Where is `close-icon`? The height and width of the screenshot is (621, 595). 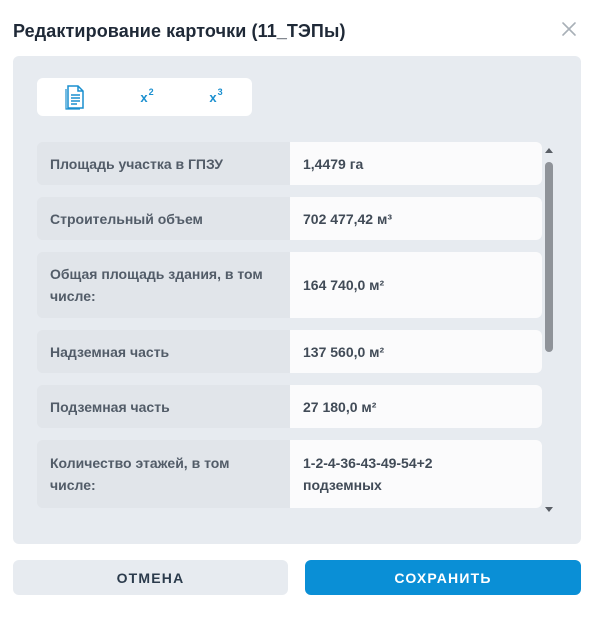 close-icon is located at coordinates (569, 29).